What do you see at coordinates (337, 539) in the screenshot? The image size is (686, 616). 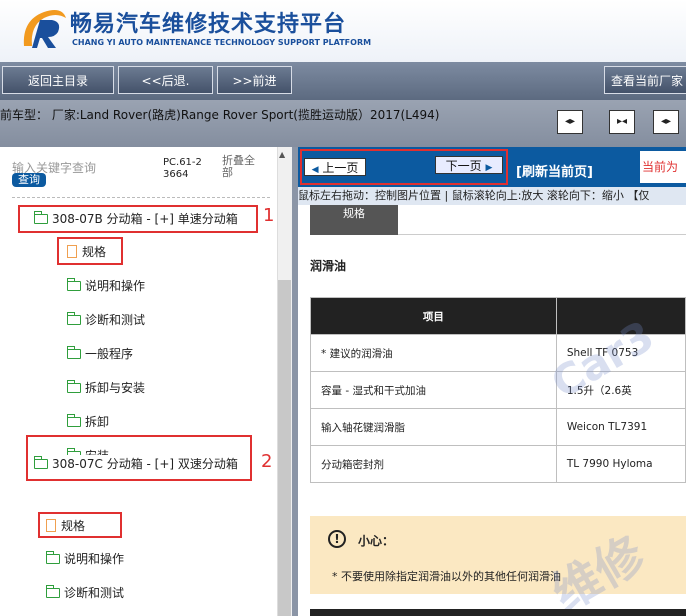 I see `caution-icon: !` at bounding box center [337, 539].